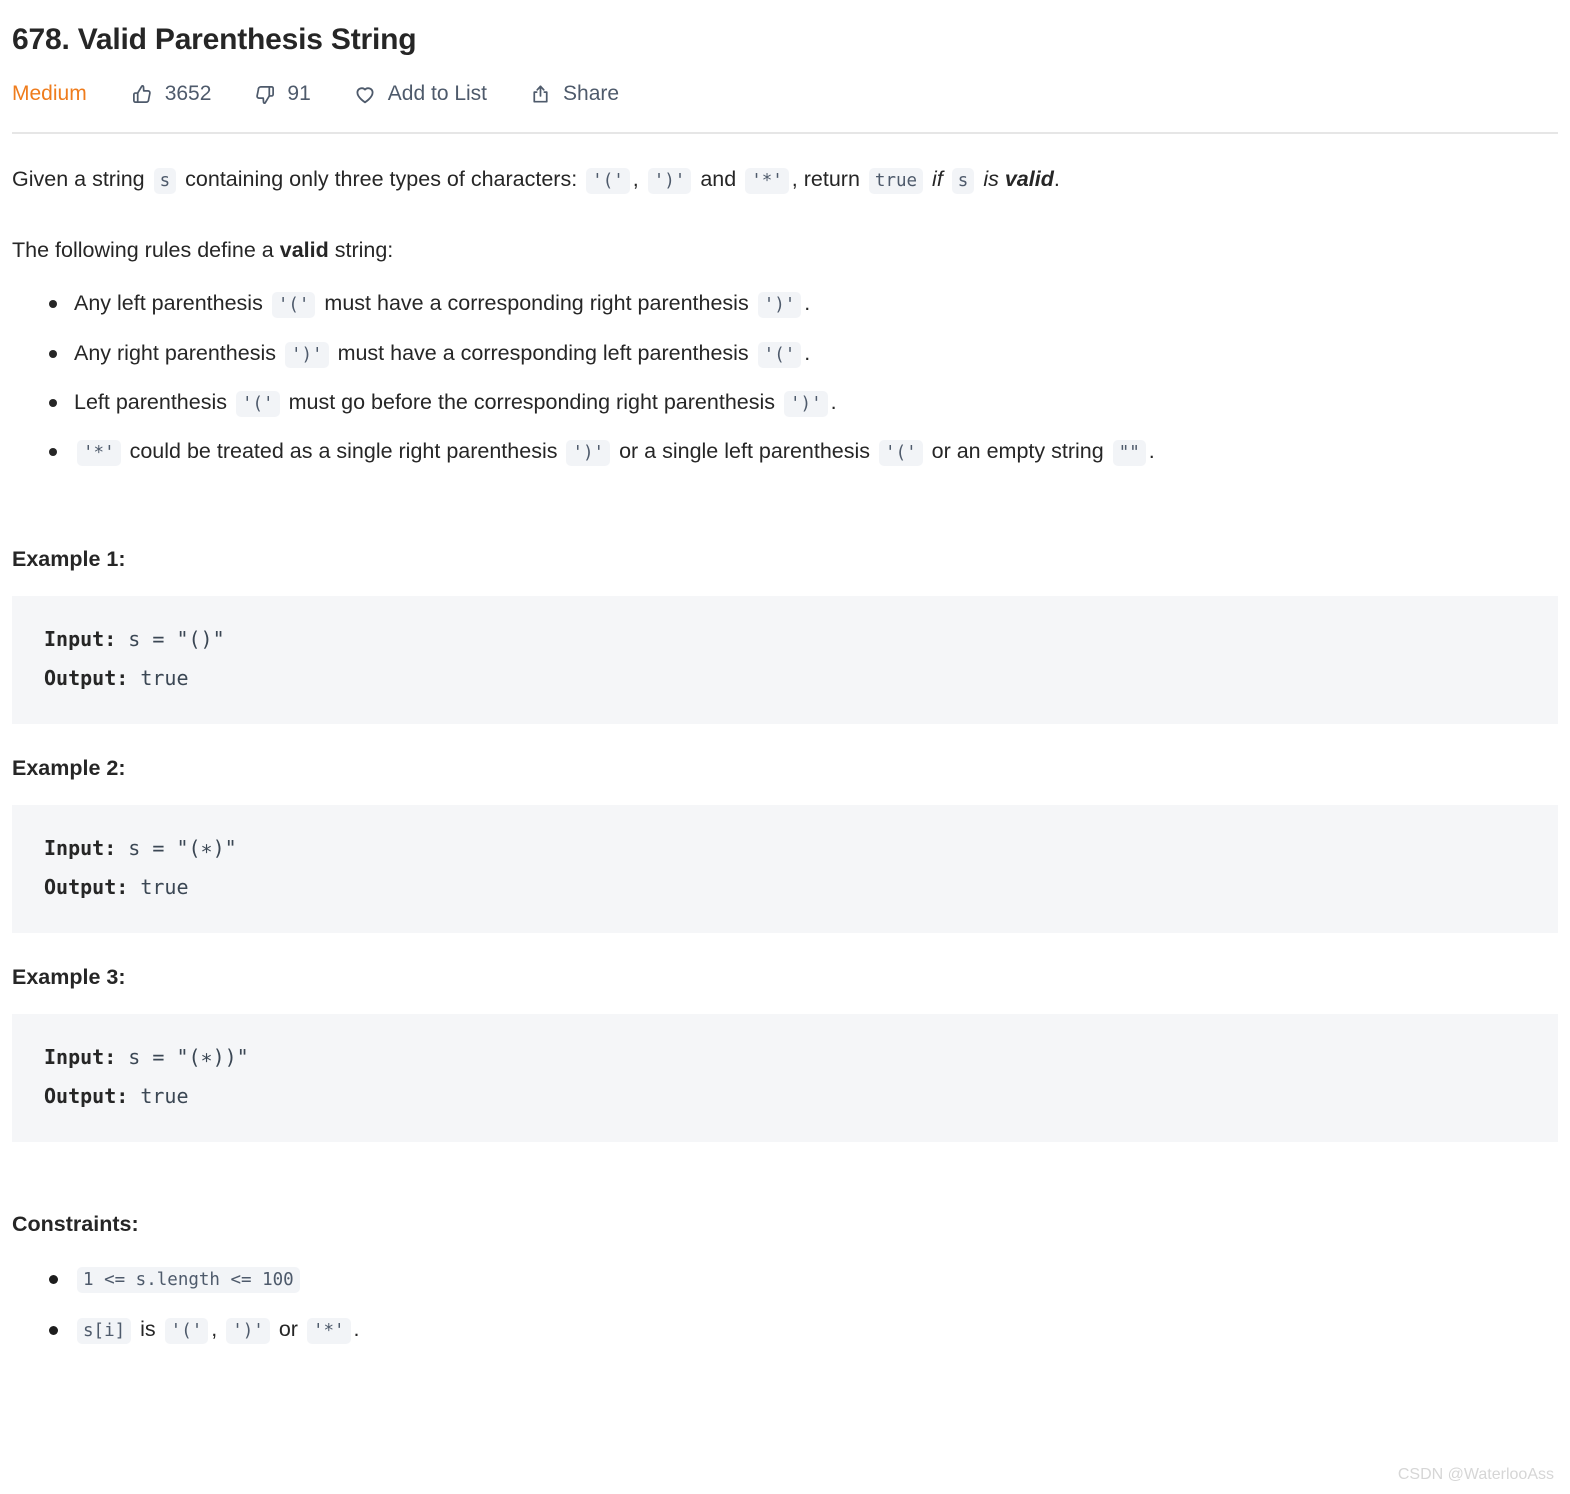 Image resolution: width=1570 pixels, height=1494 pixels. Describe the element at coordinates (785, 1057) in the screenshot. I see `example-input-line: Input: s = "(∗))"` at that location.